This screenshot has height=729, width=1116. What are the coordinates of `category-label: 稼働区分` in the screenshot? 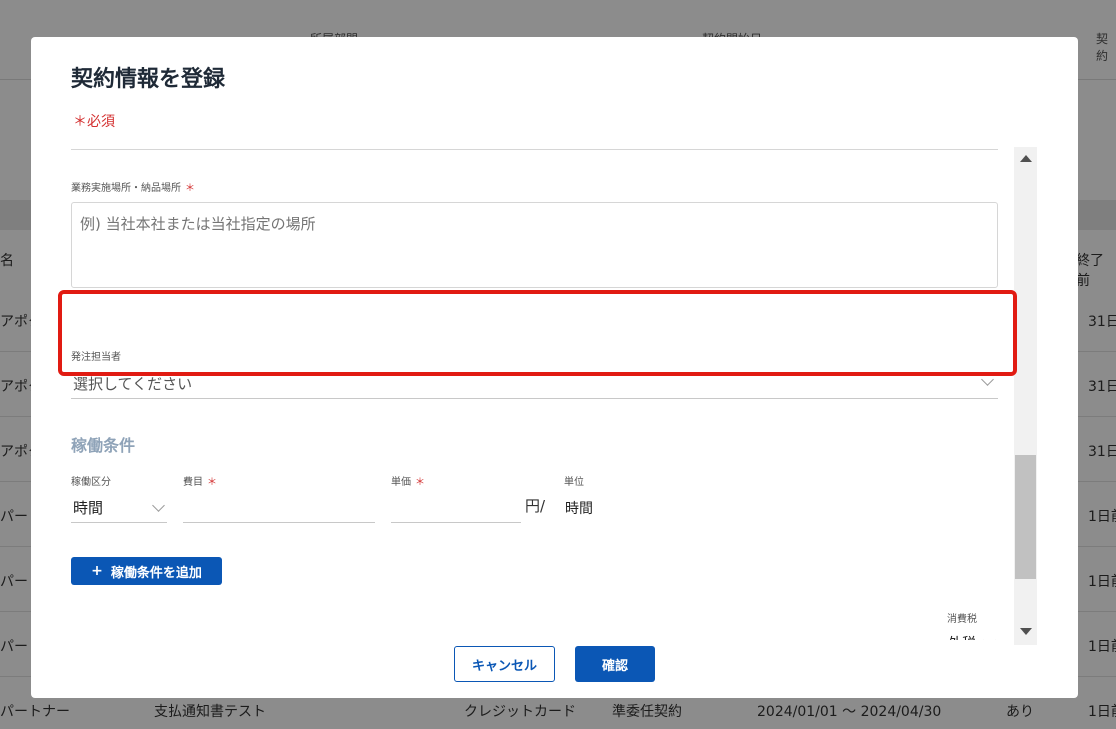 It's located at (91, 482).